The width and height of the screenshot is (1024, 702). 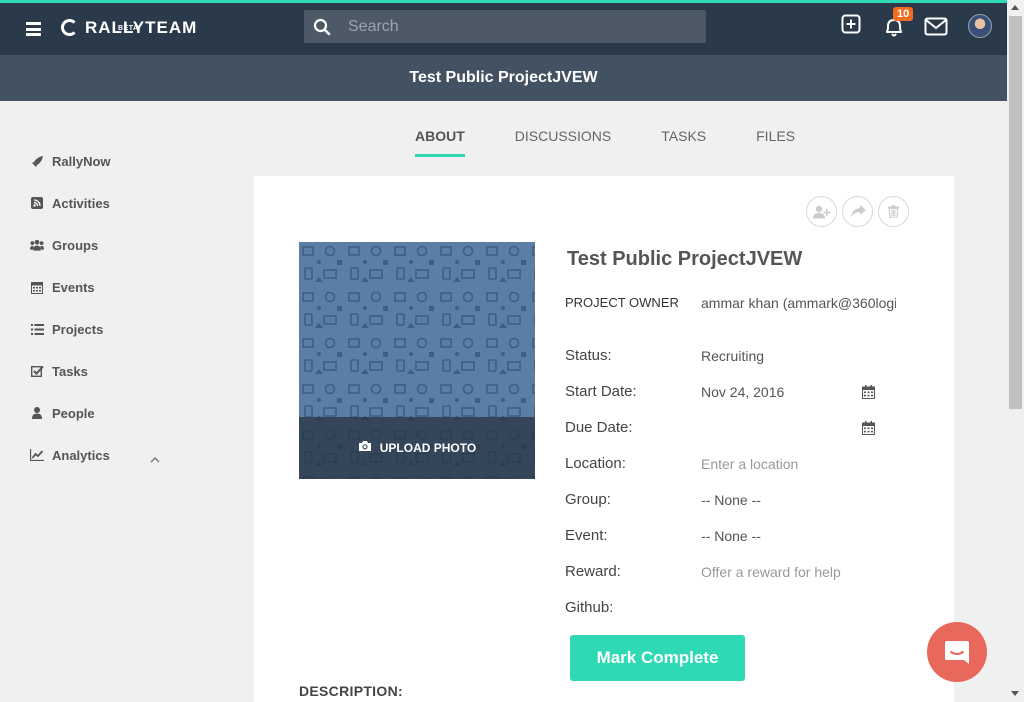 I want to click on sidebar-item-analytics: Analytics, so click(x=100, y=455).